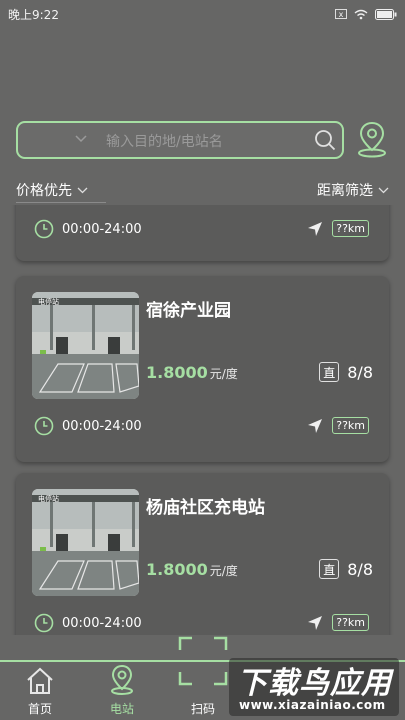 This screenshot has width=405, height=720. Describe the element at coordinates (312, 705) in the screenshot. I see `watermark-url: www.xiazainiao.com` at that location.